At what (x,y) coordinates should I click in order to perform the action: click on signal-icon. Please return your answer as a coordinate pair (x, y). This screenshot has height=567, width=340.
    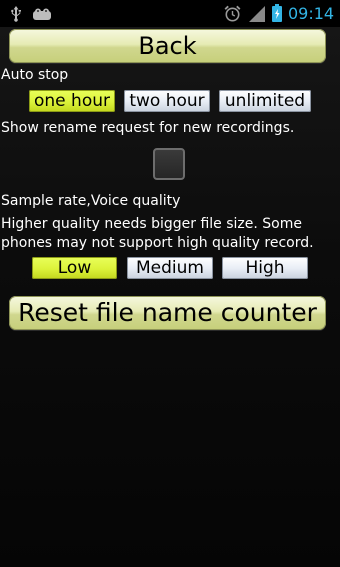
    Looking at the image, I should click on (257, 14).